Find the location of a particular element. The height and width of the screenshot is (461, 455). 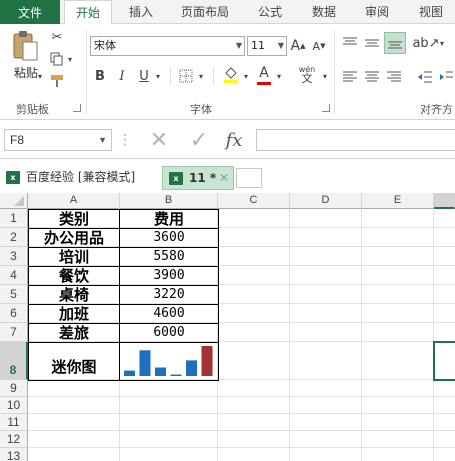

new-workbook-tab-button is located at coordinates (249, 178).